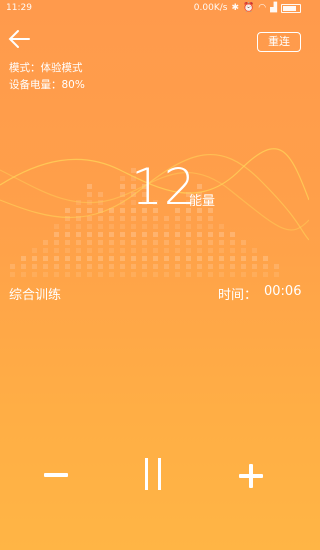 This screenshot has width=320, height=550. I want to click on energy-unit: 能量, so click(202, 201).